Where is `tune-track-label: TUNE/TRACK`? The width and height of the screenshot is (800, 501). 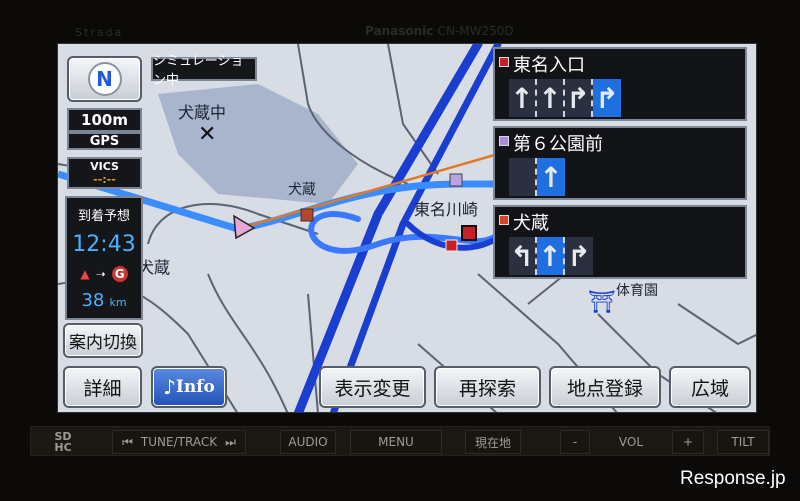
tune-track-label: TUNE/TRACK is located at coordinates (179, 442).